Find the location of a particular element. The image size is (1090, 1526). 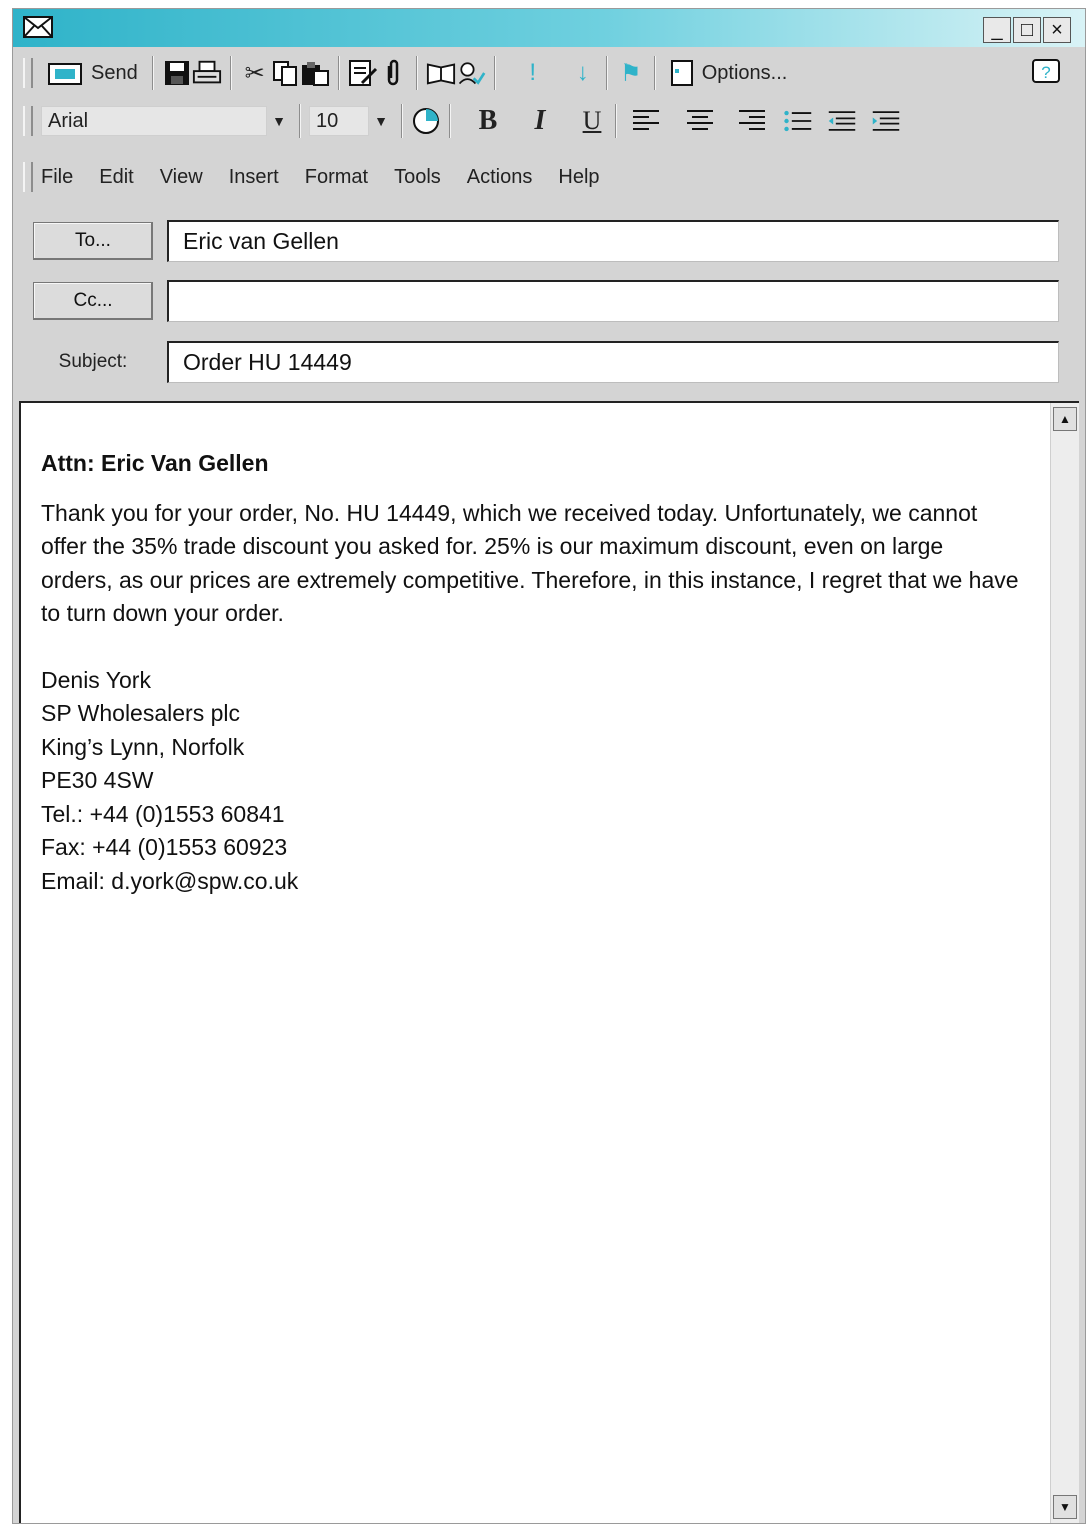

menu-edit: Edit is located at coordinates (116, 177).